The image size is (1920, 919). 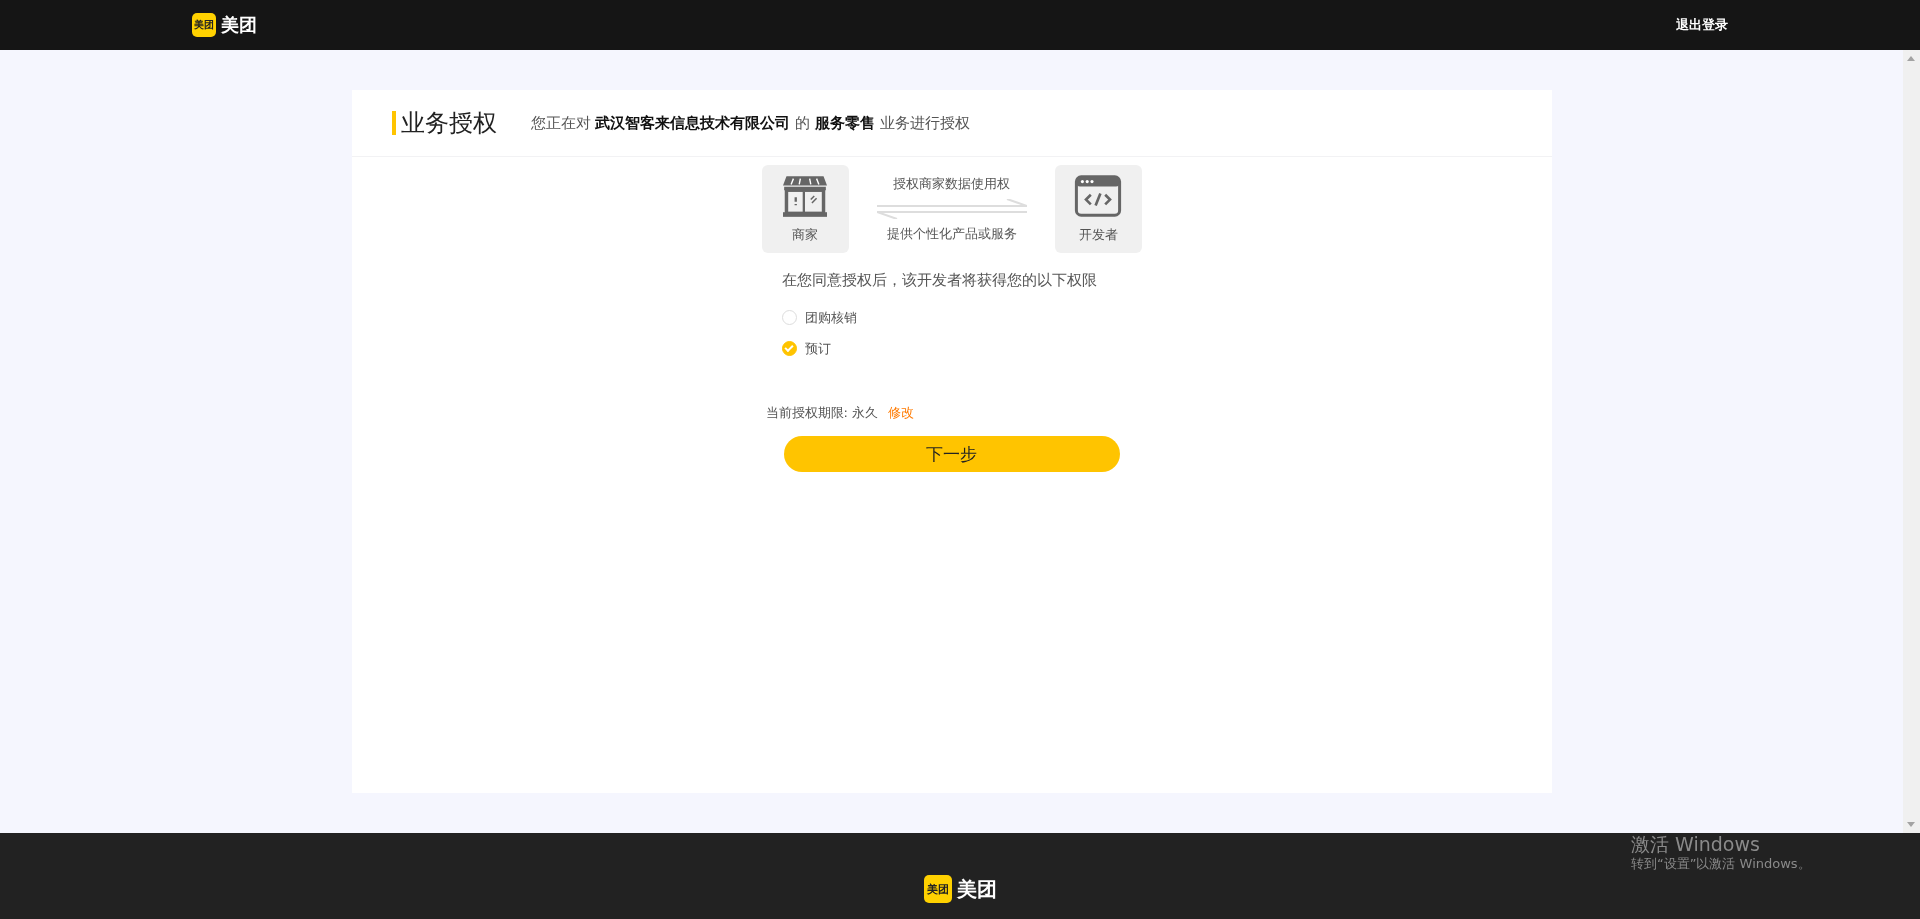 What do you see at coordinates (951, 234) in the screenshot?
I see `flow-label: 提供个性化产品或服务` at bounding box center [951, 234].